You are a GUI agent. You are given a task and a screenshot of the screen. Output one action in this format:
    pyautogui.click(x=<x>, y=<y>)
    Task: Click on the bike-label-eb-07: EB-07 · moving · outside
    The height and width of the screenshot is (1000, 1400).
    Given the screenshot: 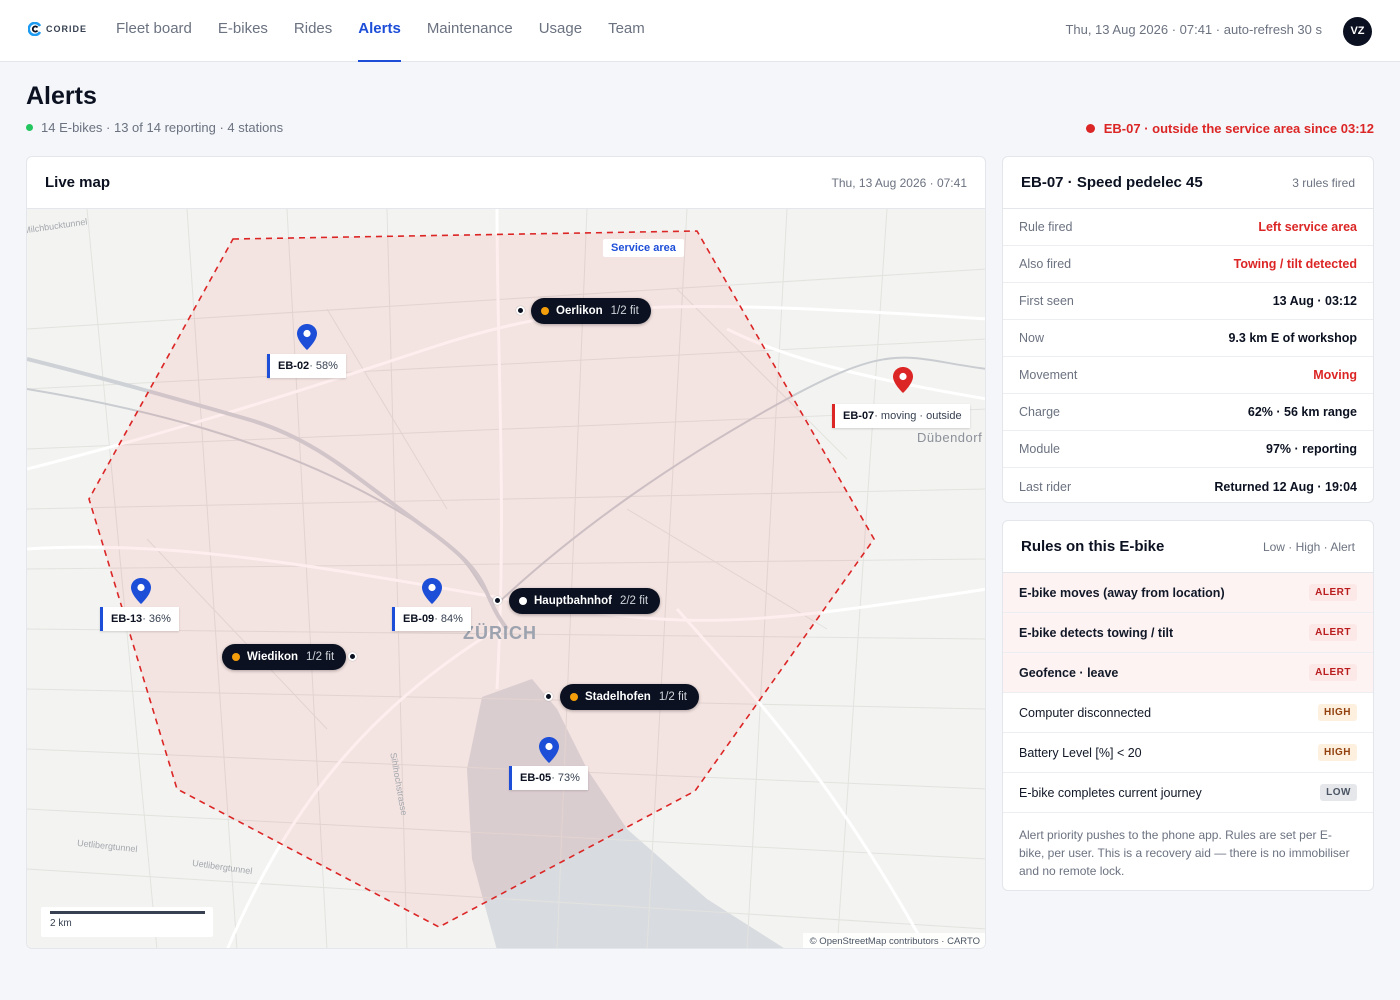 What is the action you would take?
    pyautogui.click(x=901, y=416)
    